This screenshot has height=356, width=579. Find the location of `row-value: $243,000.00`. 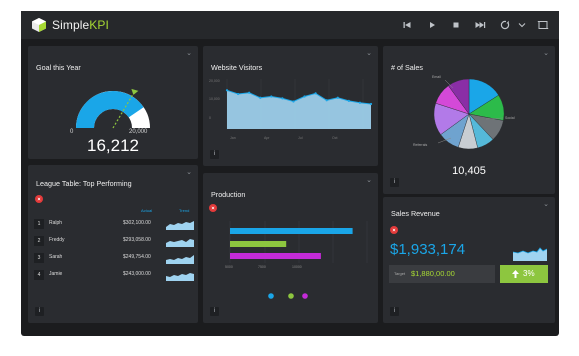

row-value: $243,000.00 is located at coordinates (137, 274).